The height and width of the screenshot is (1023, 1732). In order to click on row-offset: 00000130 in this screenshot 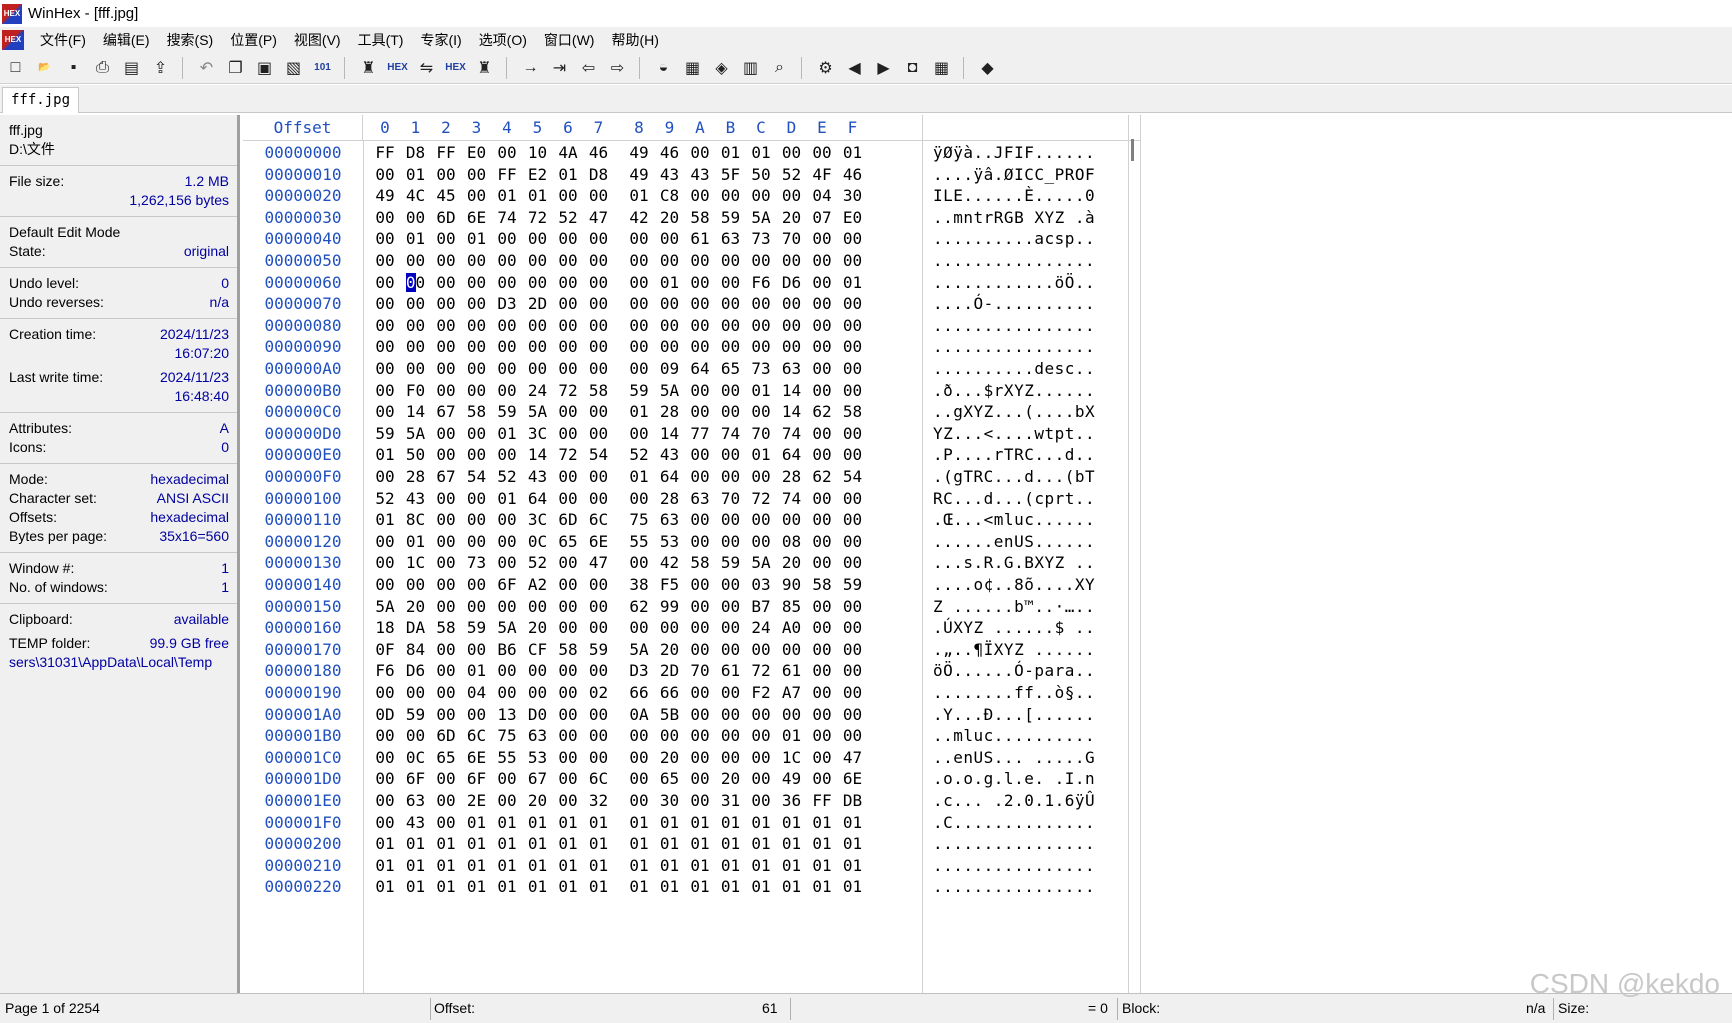, I will do `click(303, 563)`.